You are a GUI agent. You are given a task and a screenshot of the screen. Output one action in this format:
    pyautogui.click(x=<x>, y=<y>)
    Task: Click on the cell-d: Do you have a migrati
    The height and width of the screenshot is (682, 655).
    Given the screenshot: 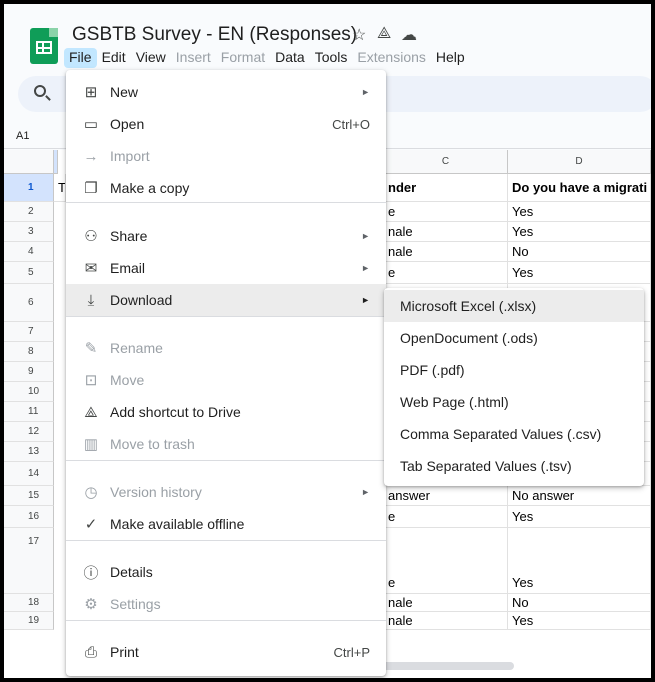 What is the action you would take?
    pyautogui.click(x=579, y=188)
    